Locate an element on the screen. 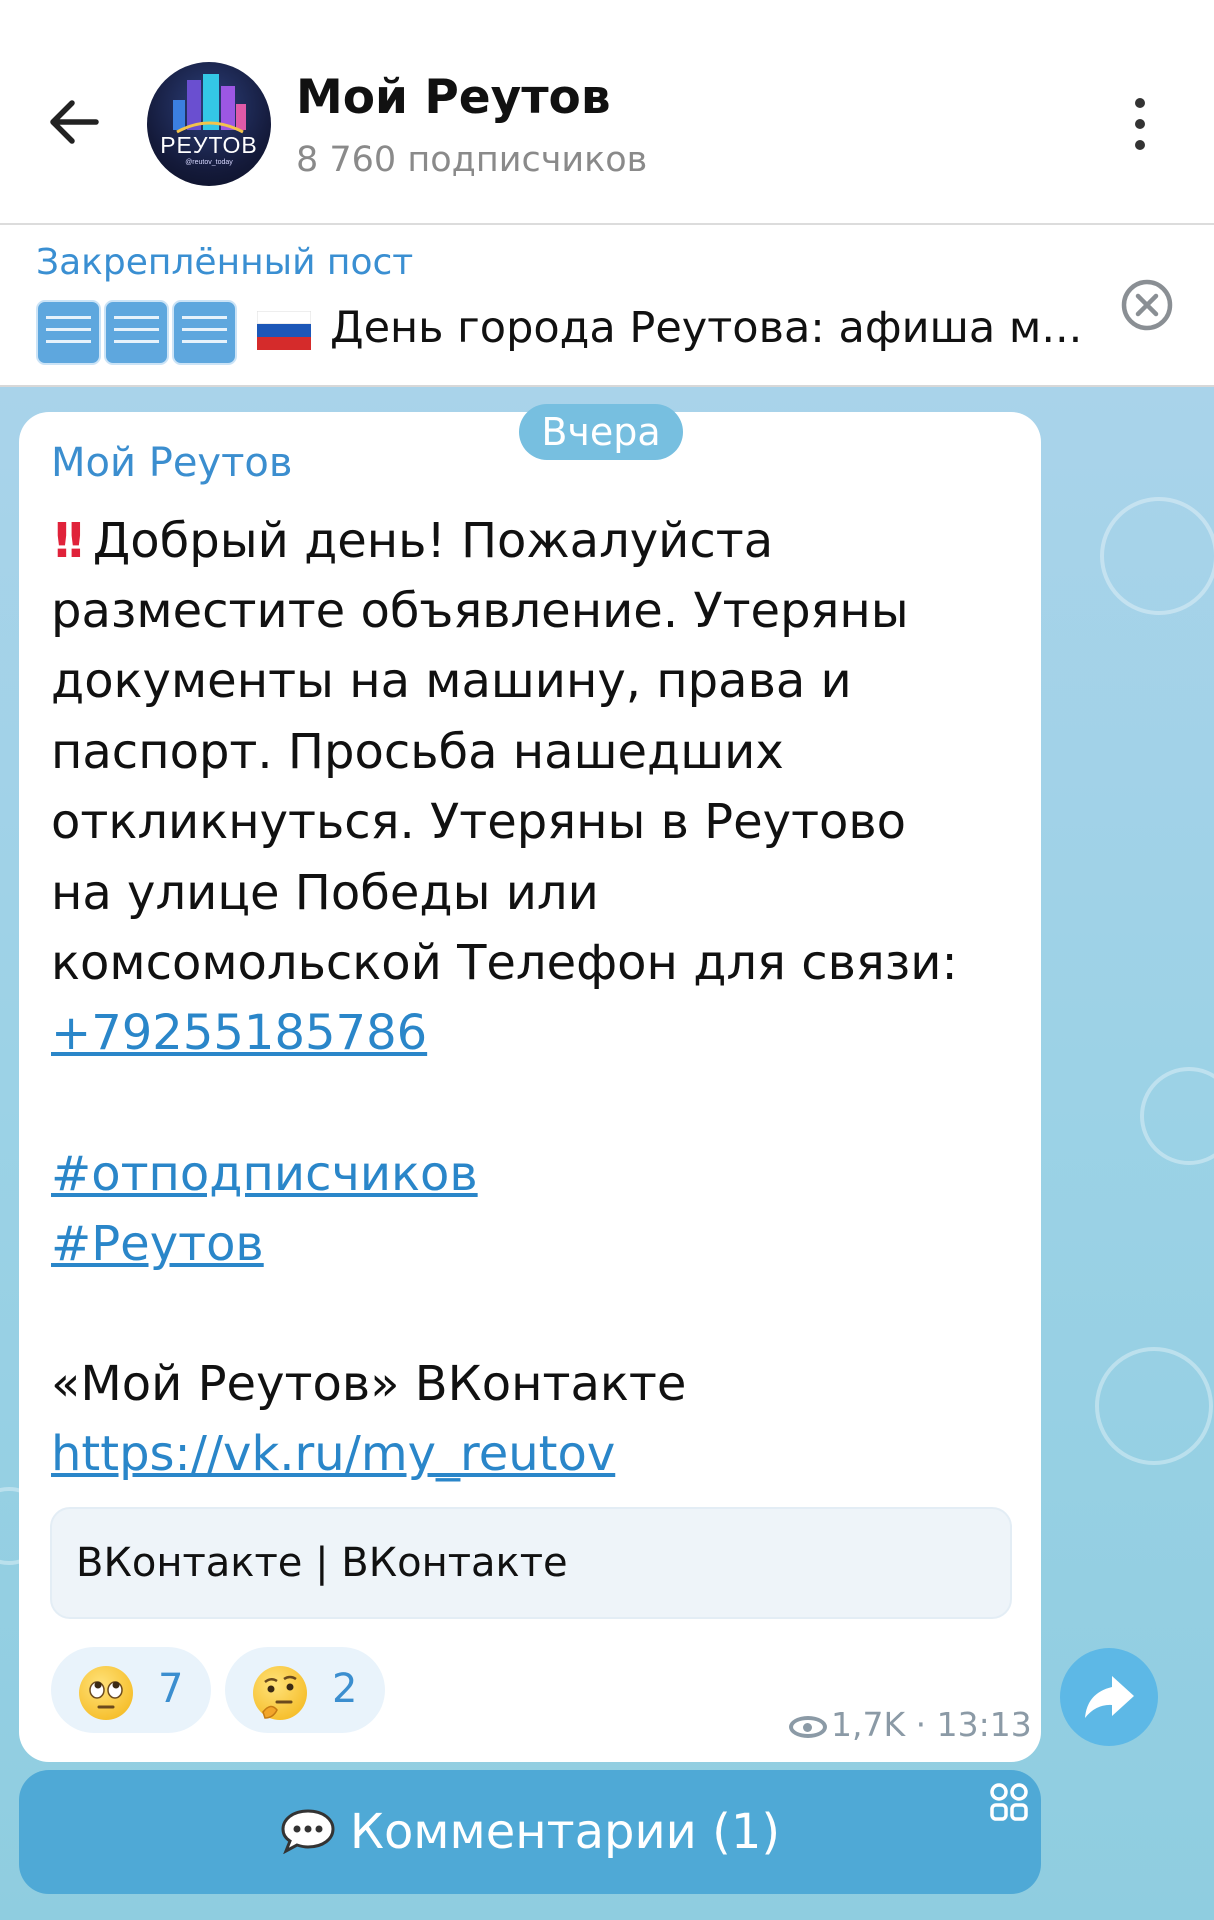  channel-title: Мой Реутов is located at coordinates (453, 97).